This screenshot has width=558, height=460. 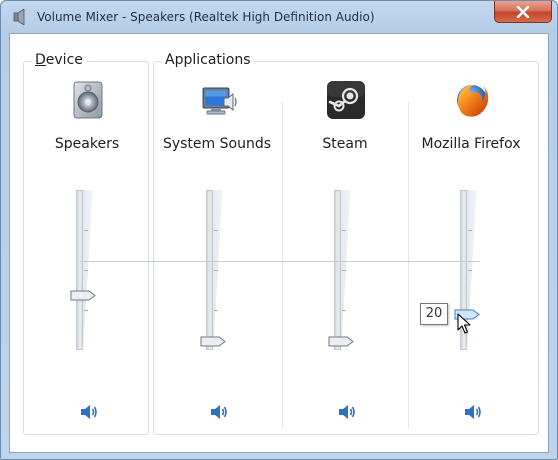 What do you see at coordinates (464, 323) in the screenshot?
I see `mouse-cursor-icon` at bounding box center [464, 323].